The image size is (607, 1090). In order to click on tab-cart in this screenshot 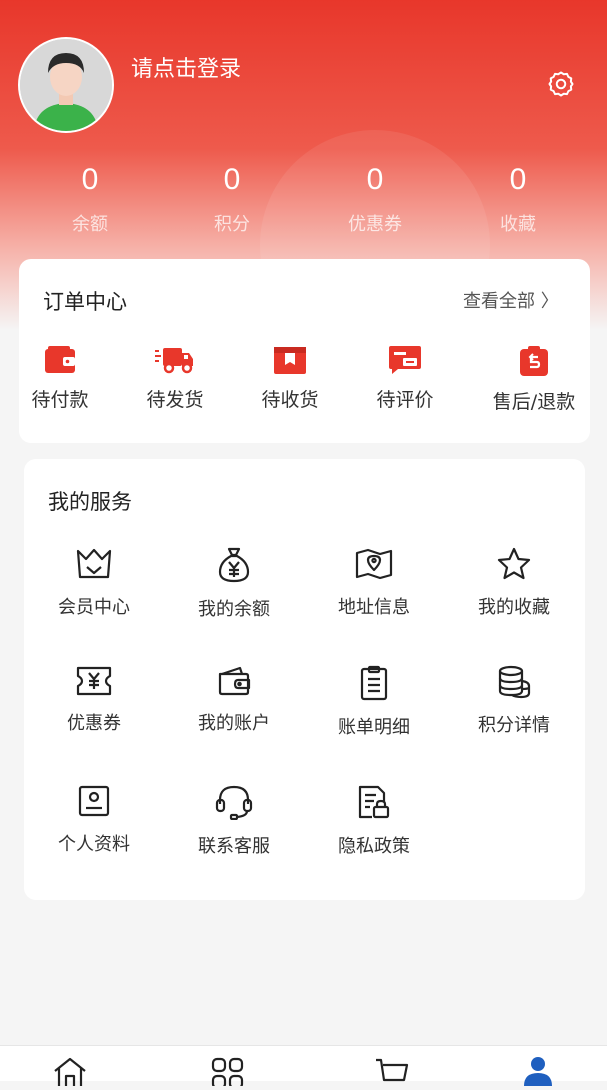, I will do `click(394, 1071)`.